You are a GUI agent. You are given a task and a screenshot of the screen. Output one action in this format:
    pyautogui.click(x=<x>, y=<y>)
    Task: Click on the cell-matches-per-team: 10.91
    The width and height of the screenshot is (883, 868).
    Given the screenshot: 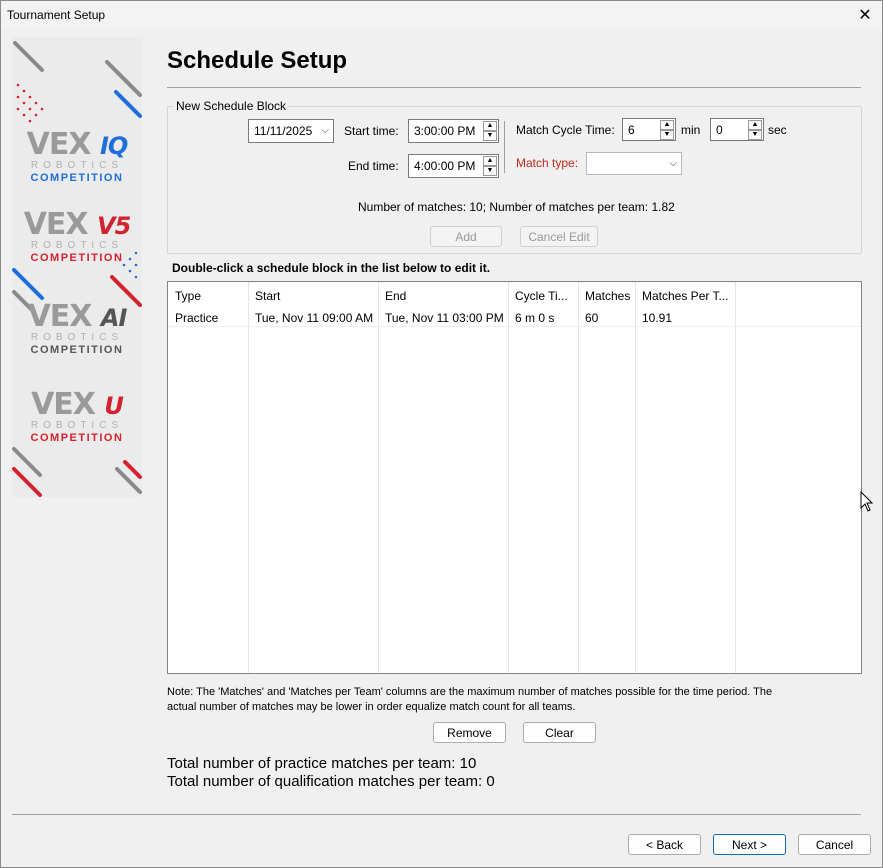 What is the action you would take?
    pyautogui.click(x=657, y=318)
    